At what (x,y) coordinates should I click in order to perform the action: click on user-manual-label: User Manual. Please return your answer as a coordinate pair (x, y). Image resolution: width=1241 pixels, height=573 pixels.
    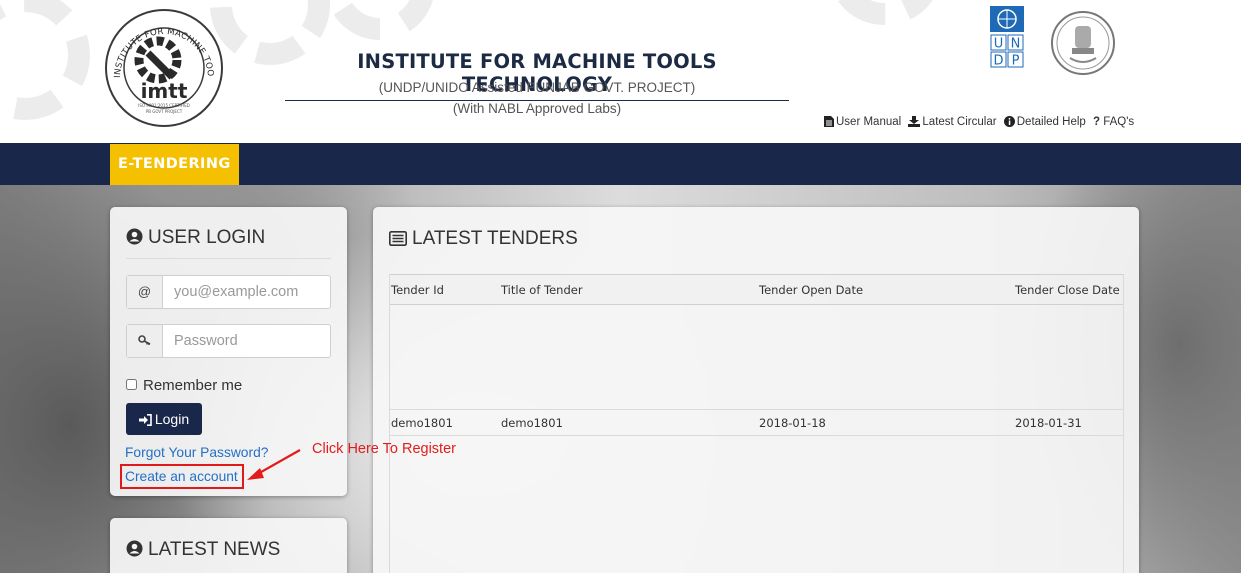
    Looking at the image, I should click on (869, 122).